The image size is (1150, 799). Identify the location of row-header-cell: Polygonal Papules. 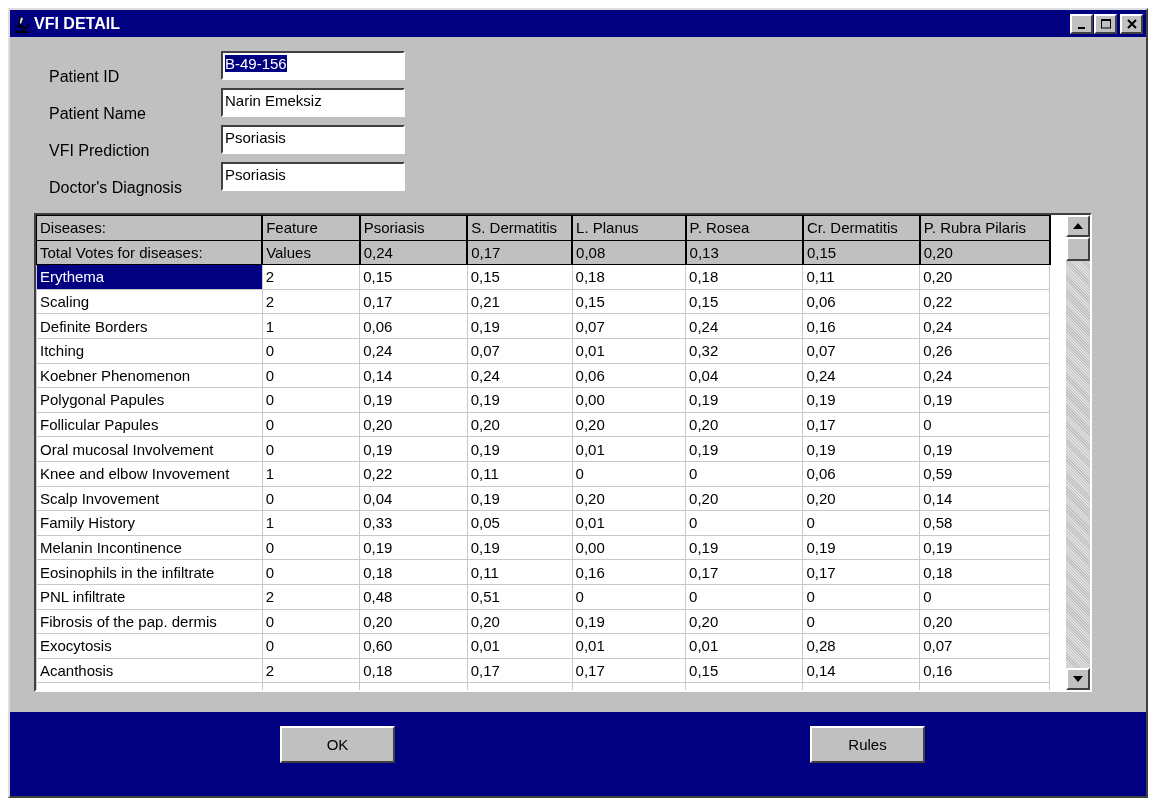
(149, 400).